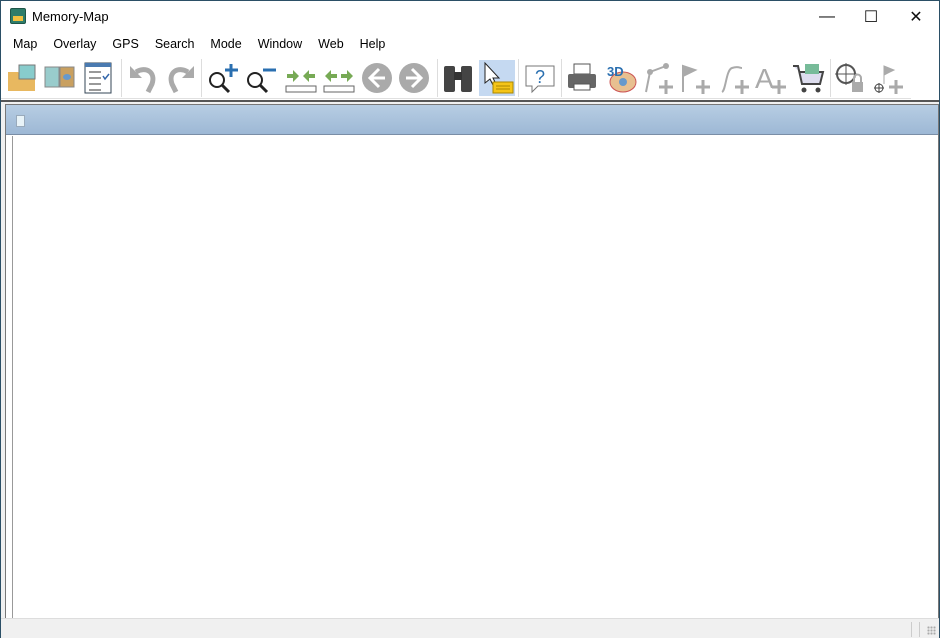 This screenshot has width=940, height=638. I want to click on add-mark-at-position-button, so click(888, 78).